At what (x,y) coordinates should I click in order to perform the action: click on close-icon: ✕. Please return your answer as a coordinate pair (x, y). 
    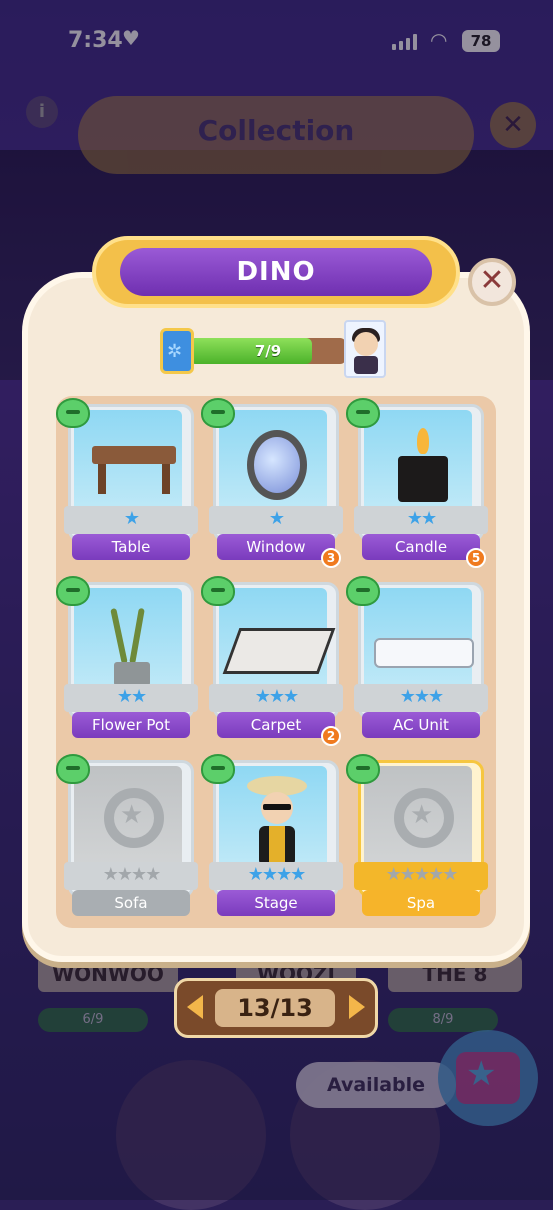
    Looking at the image, I should click on (492, 280).